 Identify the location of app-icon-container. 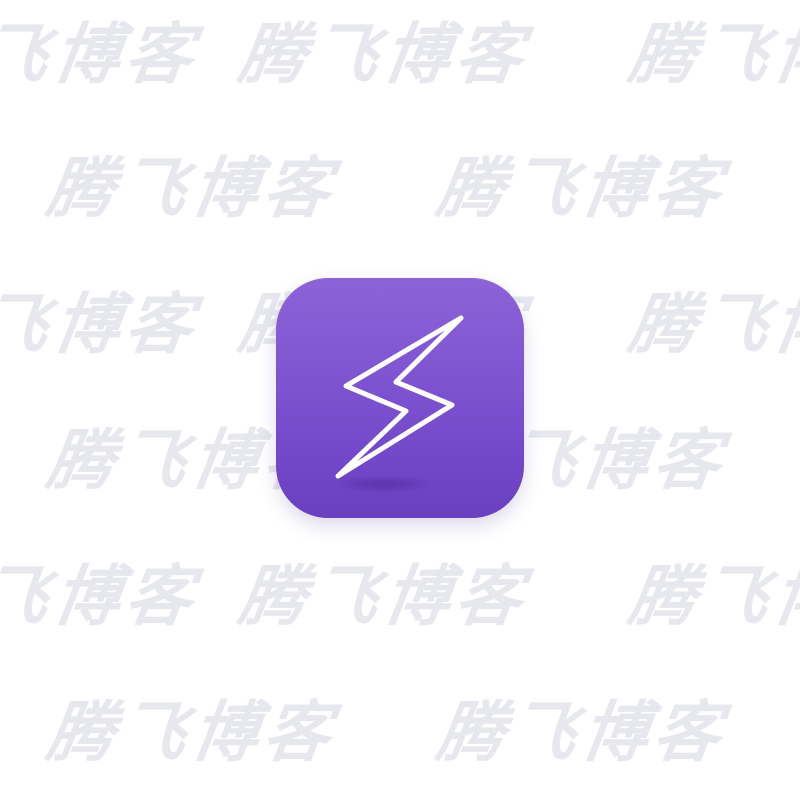
(400, 398).